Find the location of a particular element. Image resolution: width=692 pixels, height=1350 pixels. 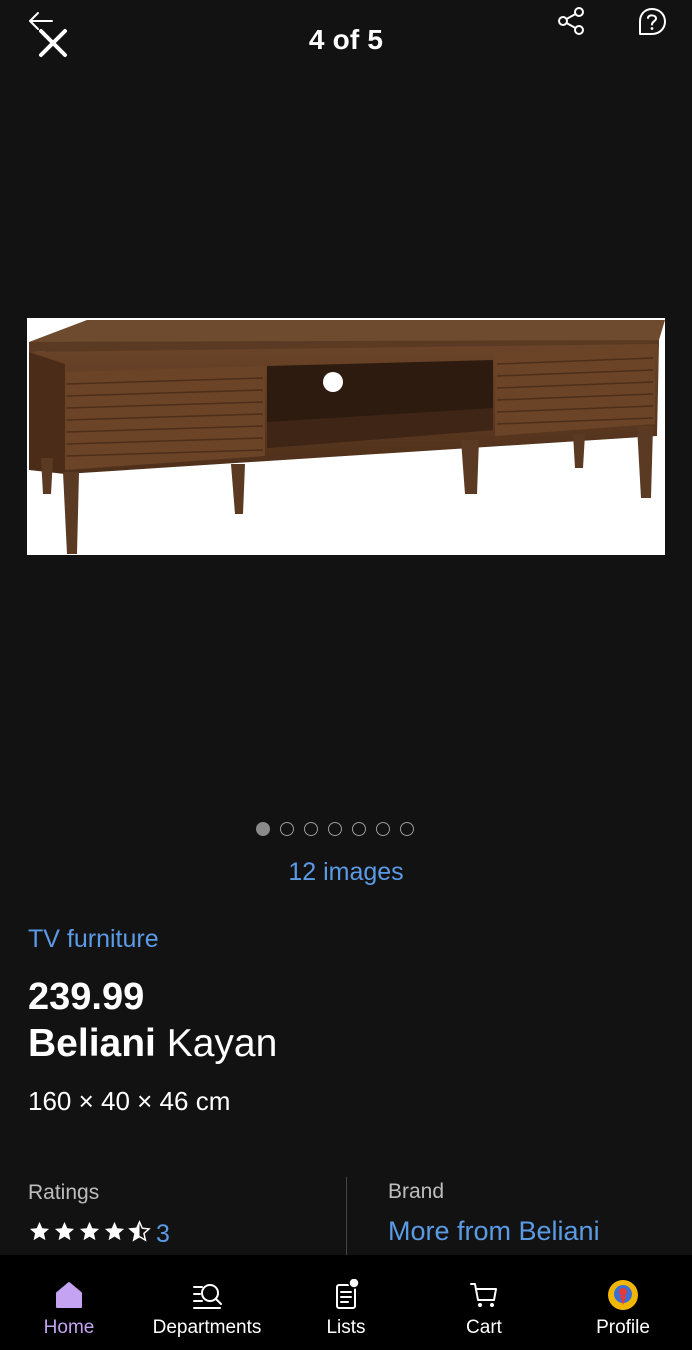

nav-item-profile: Profile is located at coordinates (623, 1302).